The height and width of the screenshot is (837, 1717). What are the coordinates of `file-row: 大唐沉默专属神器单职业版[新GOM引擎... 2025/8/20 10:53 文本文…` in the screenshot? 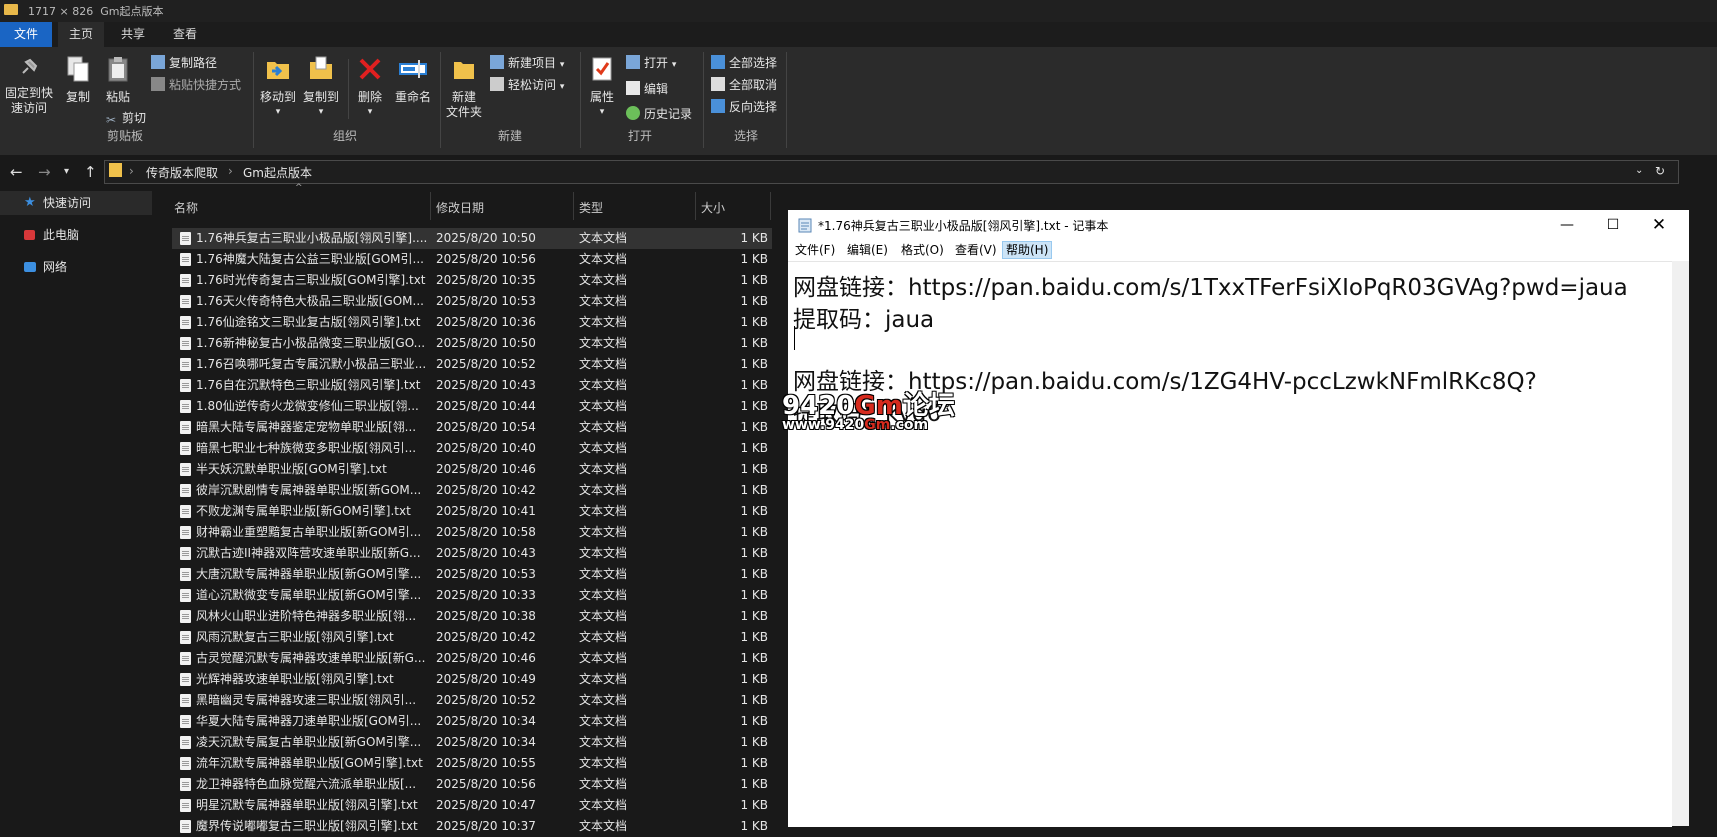 It's located at (472, 574).